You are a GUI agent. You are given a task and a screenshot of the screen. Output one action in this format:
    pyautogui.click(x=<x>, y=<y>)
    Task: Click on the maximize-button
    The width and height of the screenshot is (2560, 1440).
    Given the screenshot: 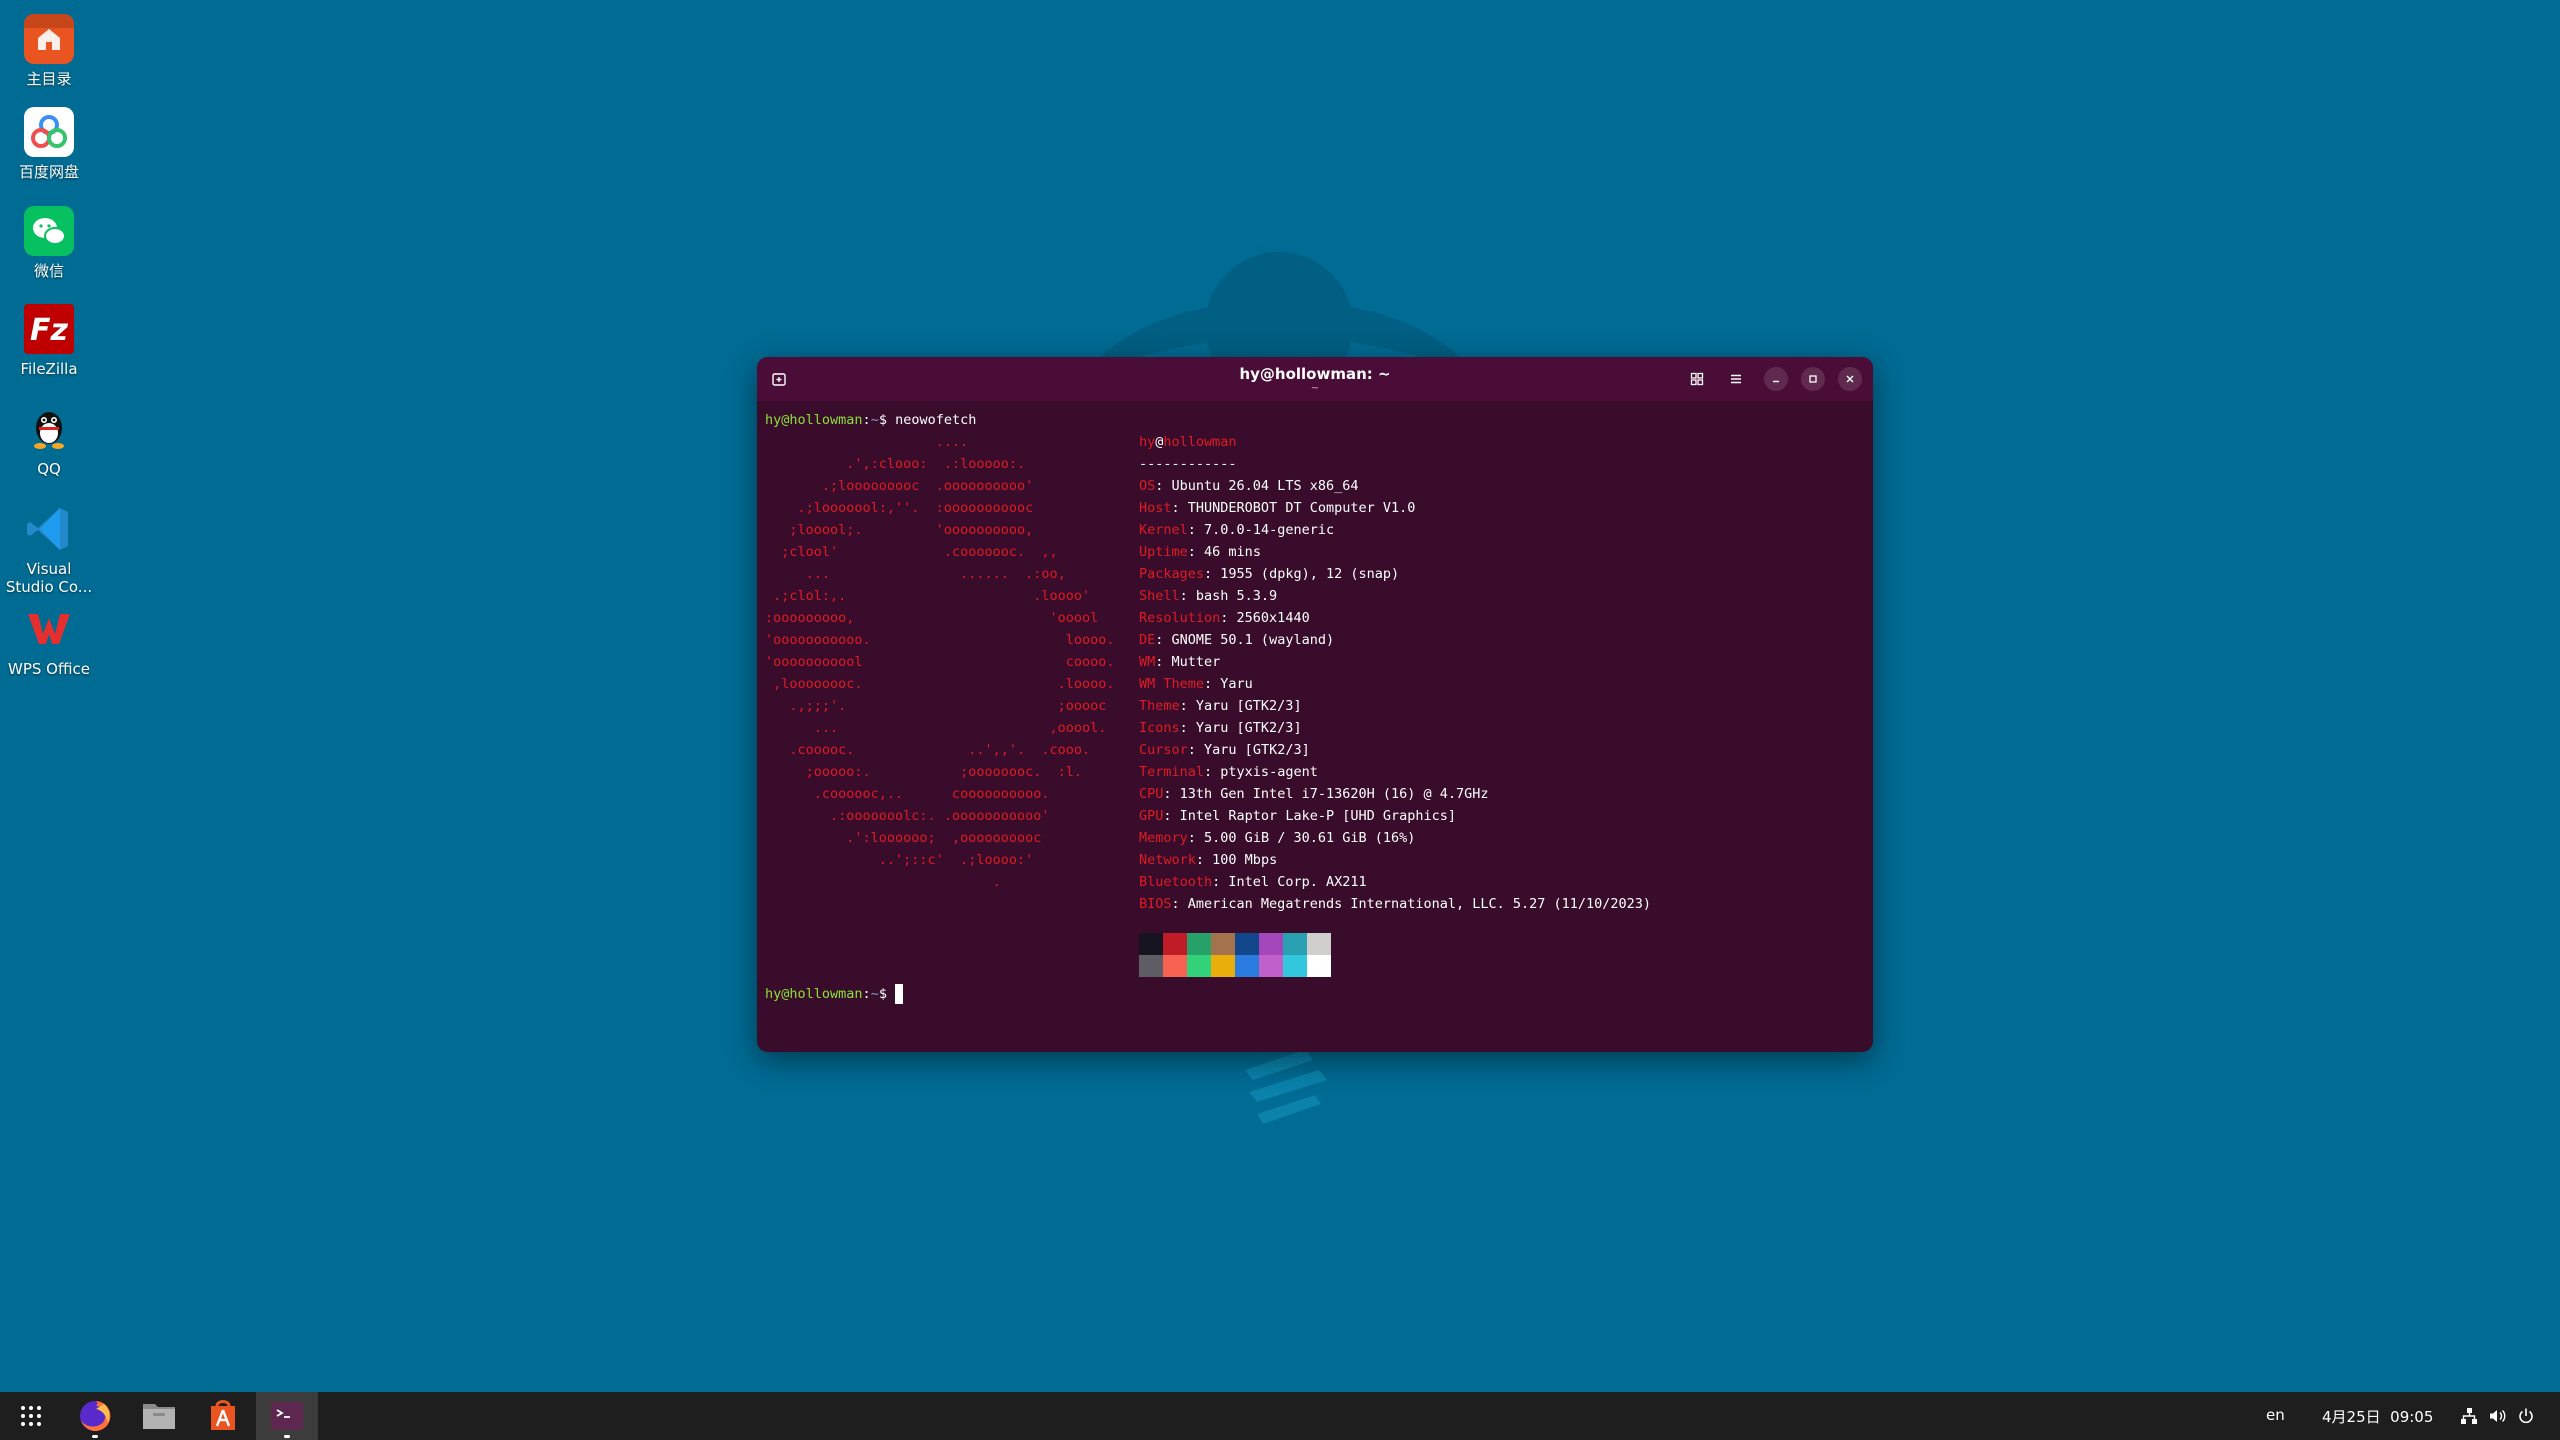 What is the action you would take?
    pyautogui.click(x=1813, y=379)
    